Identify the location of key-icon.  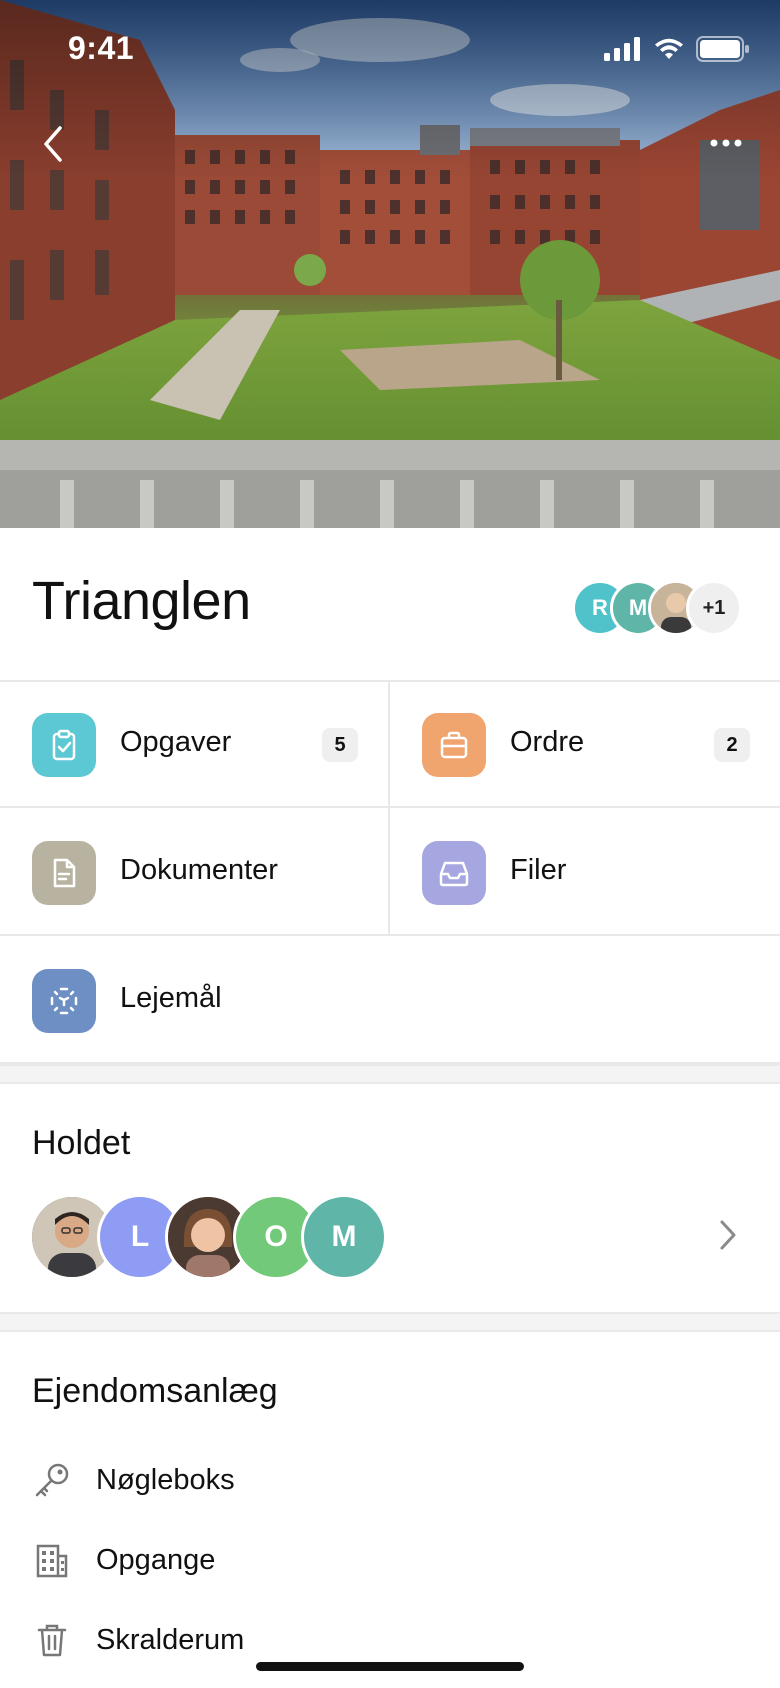
(52, 1480).